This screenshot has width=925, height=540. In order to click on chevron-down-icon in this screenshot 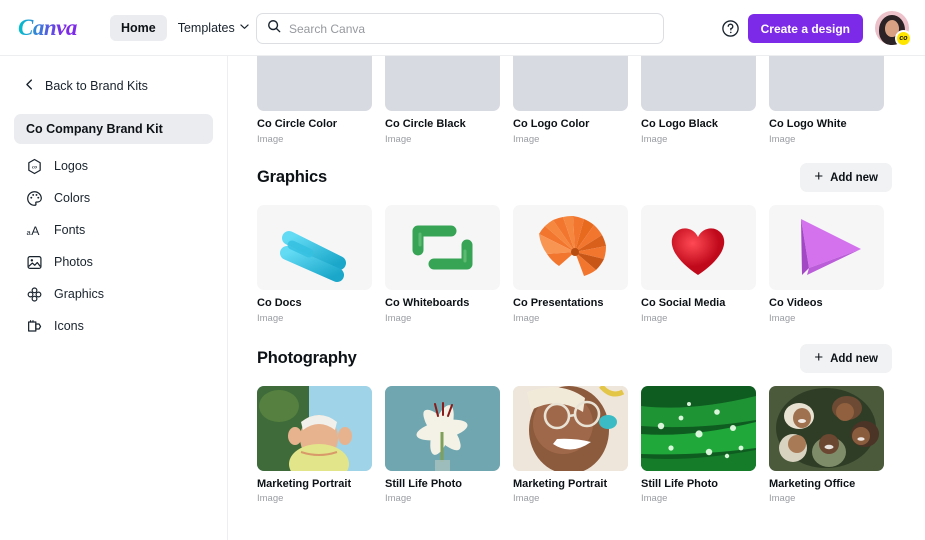, I will do `click(244, 26)`.